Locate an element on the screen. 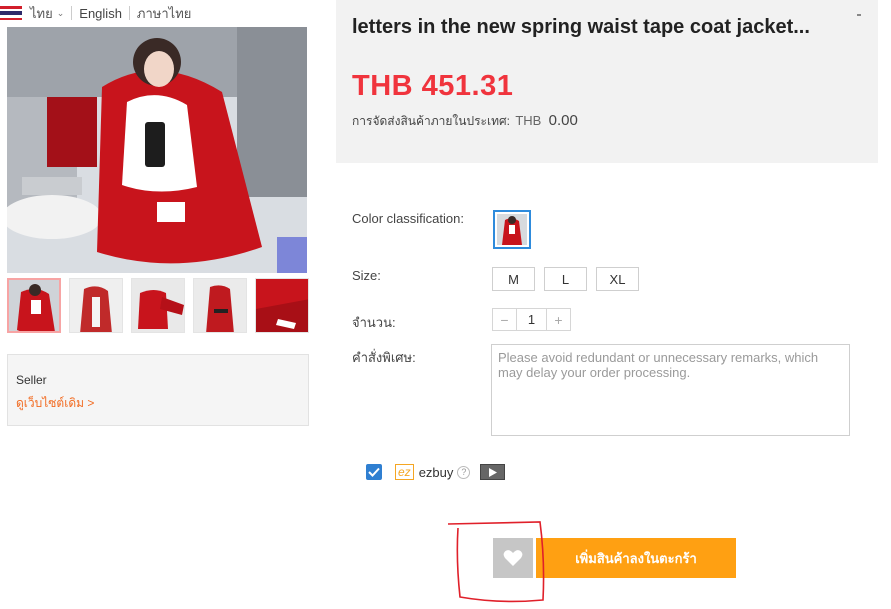 The width and height of the screenshot is (891, 609). thumbnail-strip is located at coordinates (158, 305).